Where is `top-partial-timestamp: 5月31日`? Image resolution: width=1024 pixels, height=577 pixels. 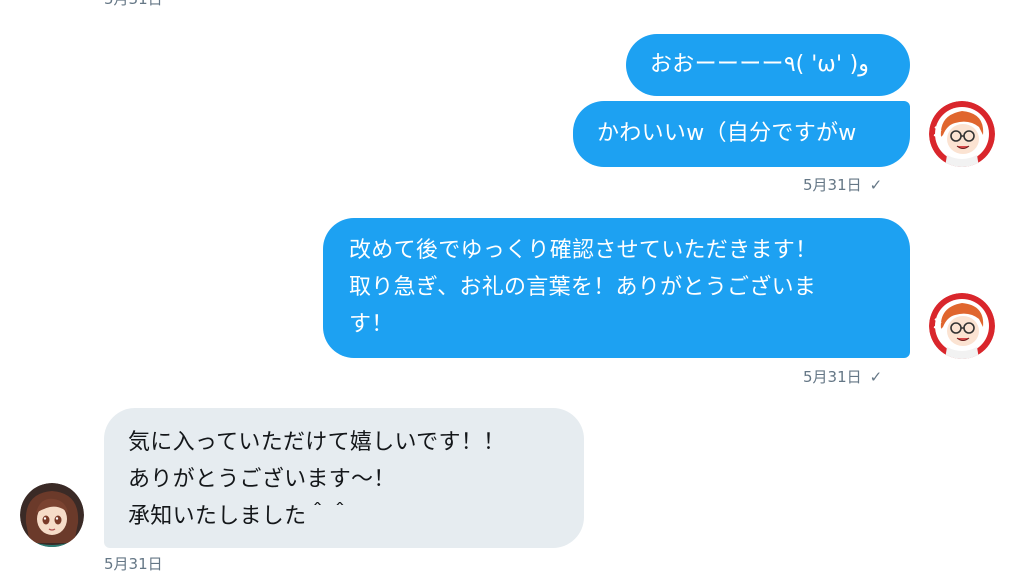
top-partial-timestamp: 5月31日 is located at coordinates (133, 4).